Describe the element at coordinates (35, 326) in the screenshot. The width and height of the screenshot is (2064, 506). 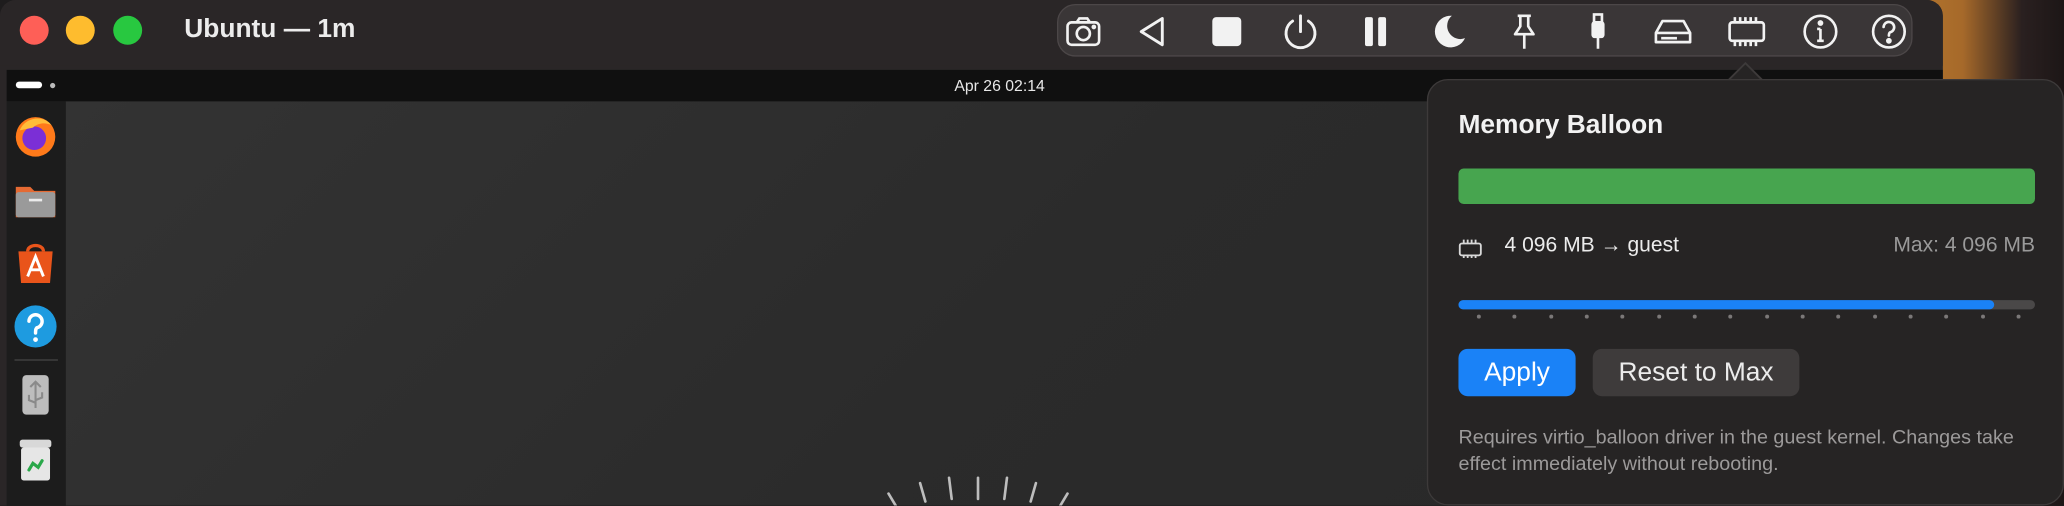
I see `help-icon` at that location.